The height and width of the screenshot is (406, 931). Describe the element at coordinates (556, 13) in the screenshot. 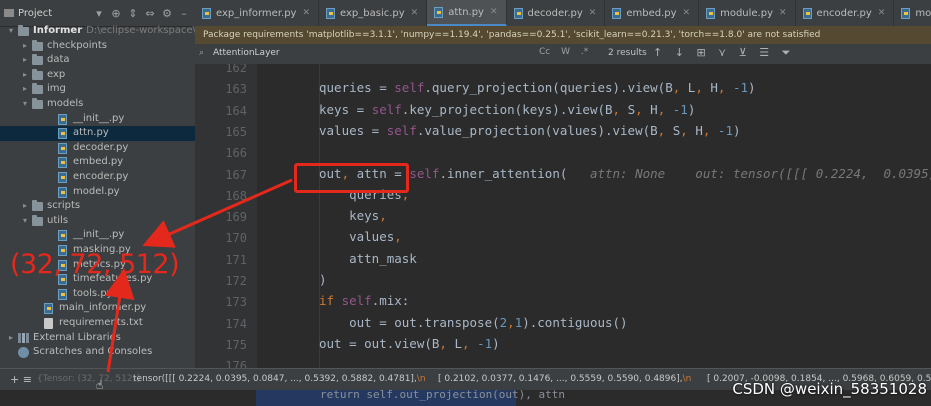

I see `editor-tab: decoder.py ✕` at that location.